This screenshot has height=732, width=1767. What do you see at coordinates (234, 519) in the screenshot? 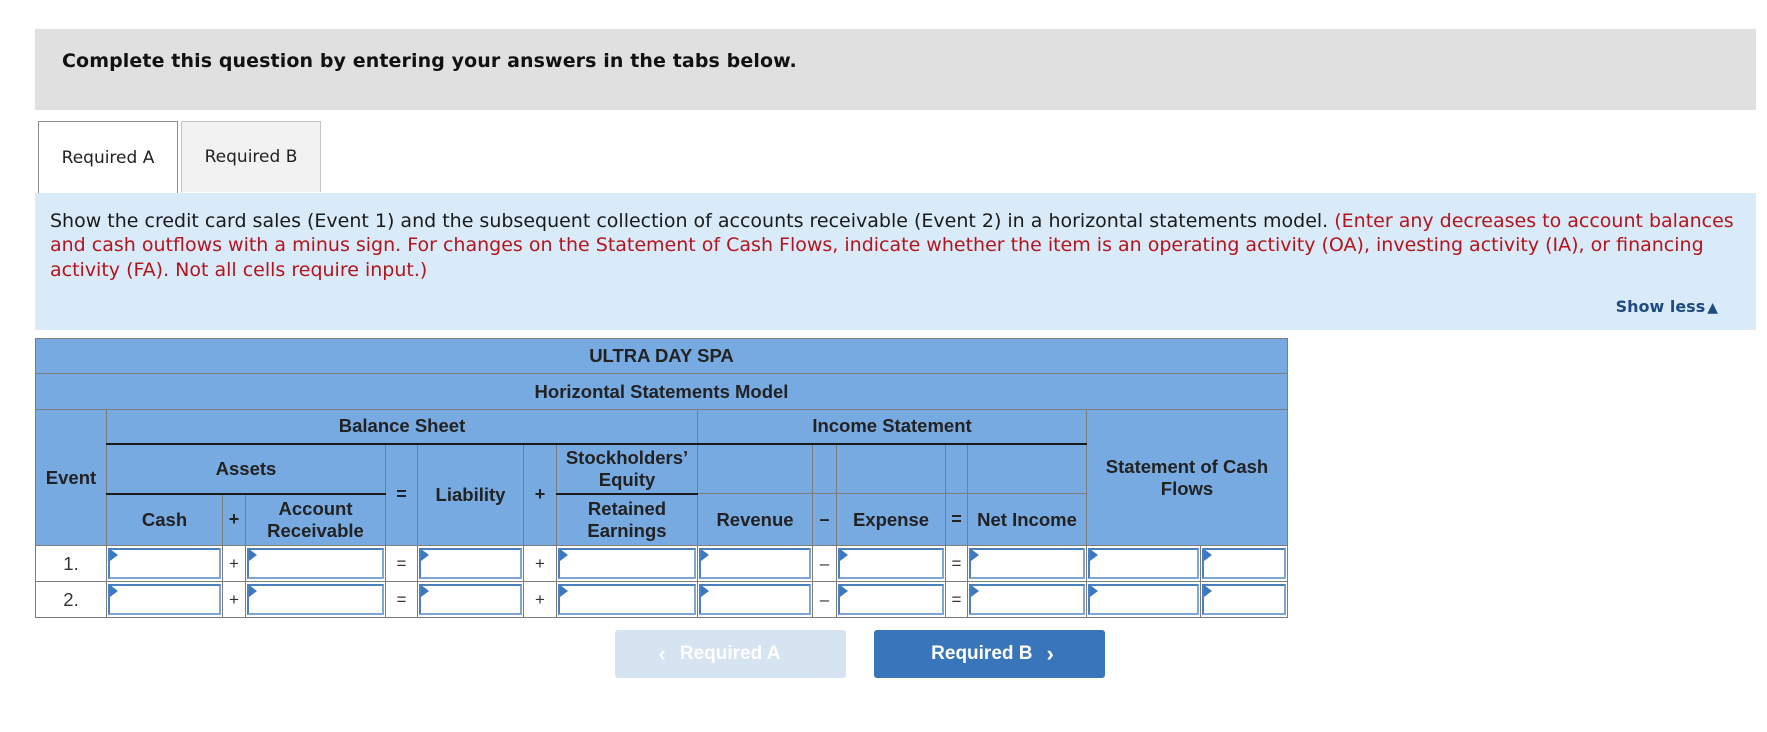
I see `plus-operator-assets: +` at bounding box center [234, 519].